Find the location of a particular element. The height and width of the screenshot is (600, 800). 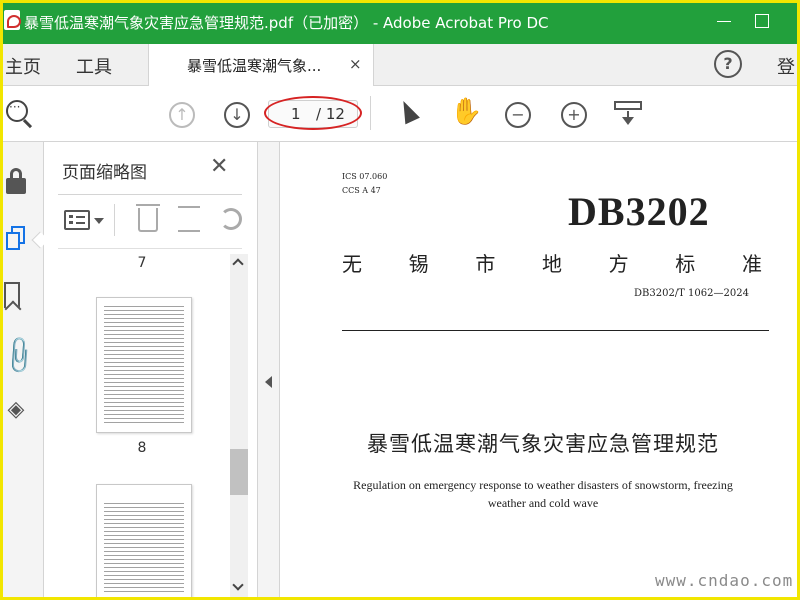

select-cursor-icon is located at coordinates (408, 111).